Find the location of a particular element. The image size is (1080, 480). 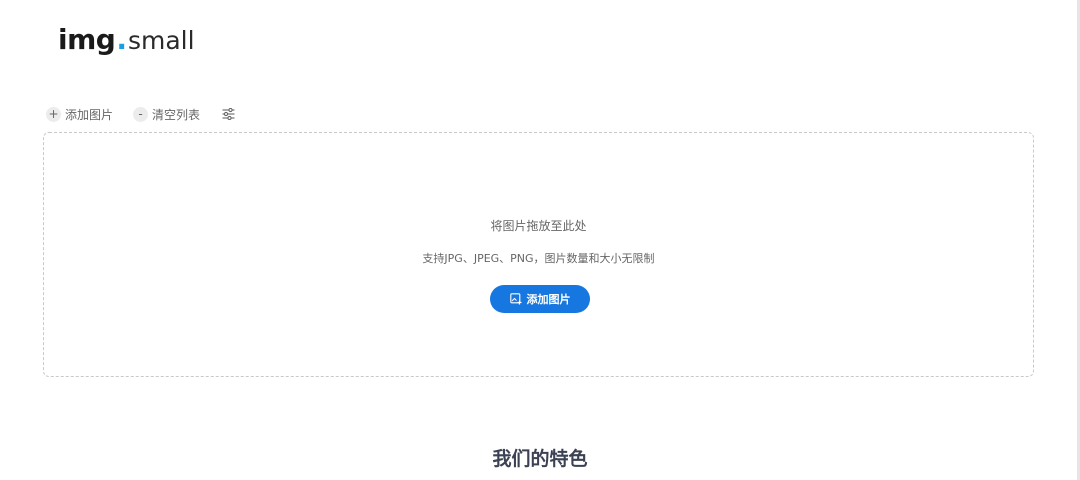

logo-strong-text: img is located at coordinates (87, 39).